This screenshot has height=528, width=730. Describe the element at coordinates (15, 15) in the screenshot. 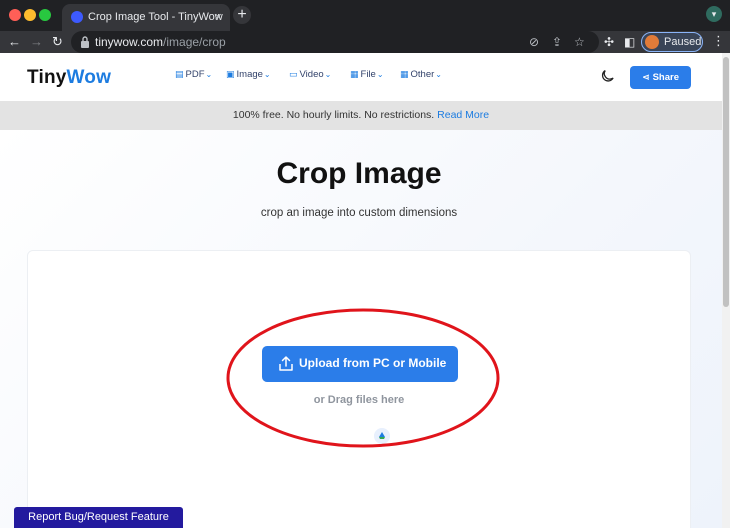

I see `close-window-button` at that location.